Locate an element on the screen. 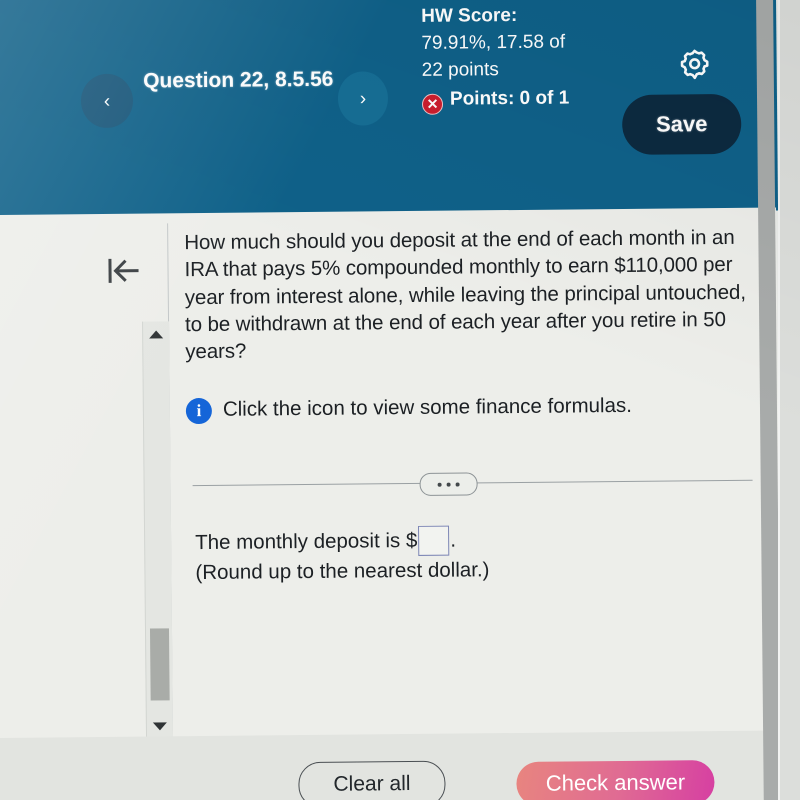 Image resolution: width=800 pixels, height=800 pixels. scroll-down-button is located at coordinates (160, 726).